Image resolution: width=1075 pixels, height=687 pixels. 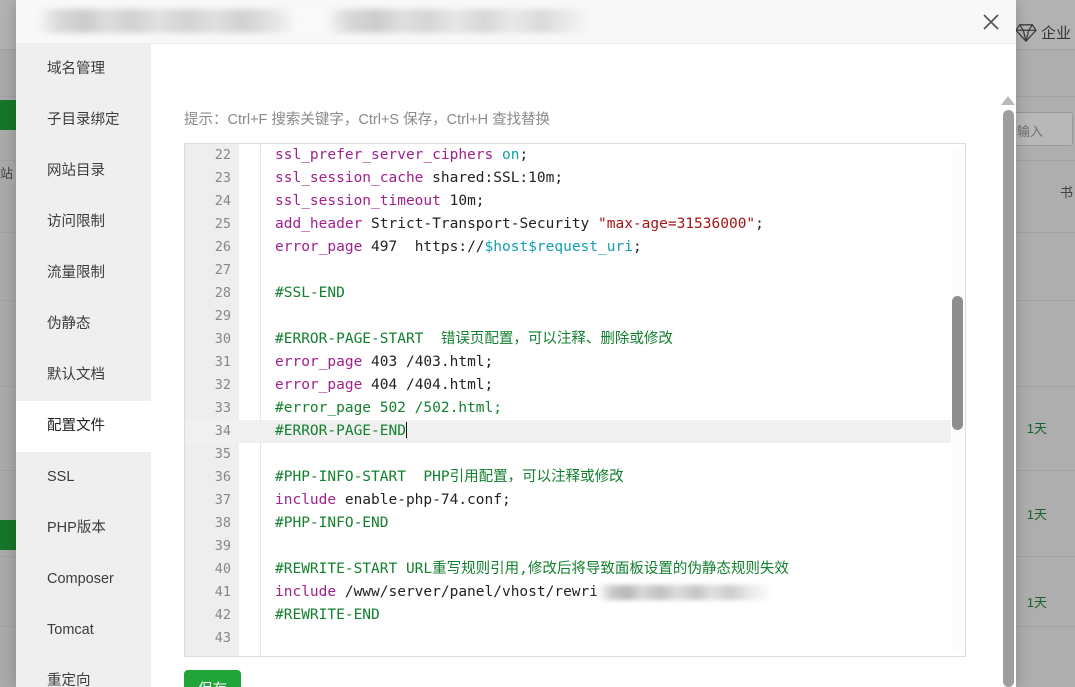 What do you see at coordinates (568, 477) in the screenshot?
I see `code-line: 36 #PHP-INFO-START PHP引用配置，可以注释或修改` at bounding box center [568, 477].